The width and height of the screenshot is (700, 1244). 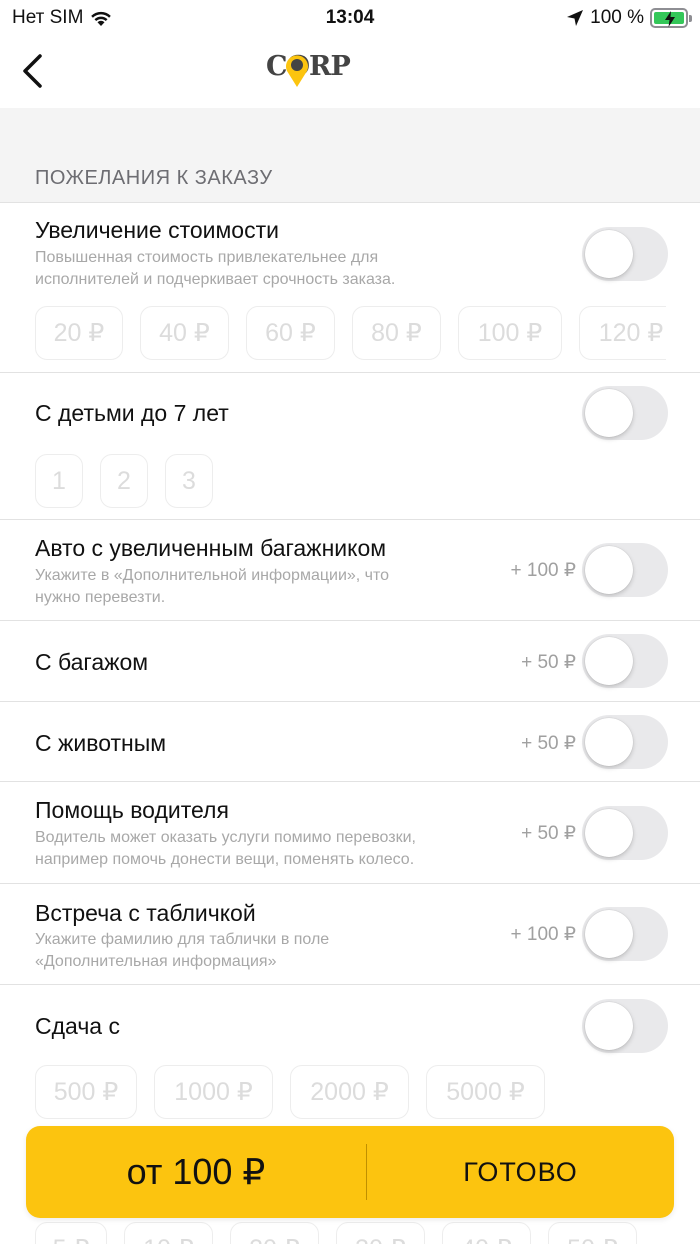 What do you see at coordinates (154, 178) in the screenshot?
I see `section-header: ПОЖЕЛАНИЯ К ЗАКАЗУ` at bounding box center [154, 178].